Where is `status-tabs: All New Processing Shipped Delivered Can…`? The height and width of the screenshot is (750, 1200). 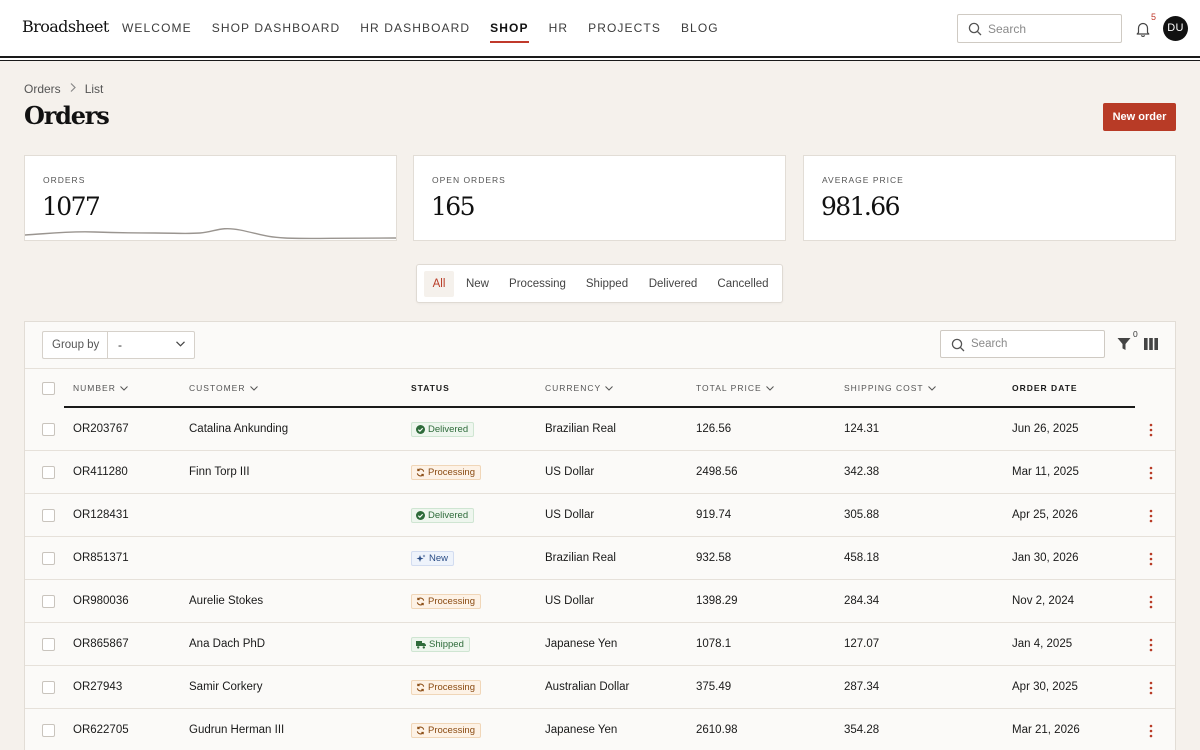
status-tabs: All New Processing Shipped Delivered Can… is located at coordinates (599, 283).